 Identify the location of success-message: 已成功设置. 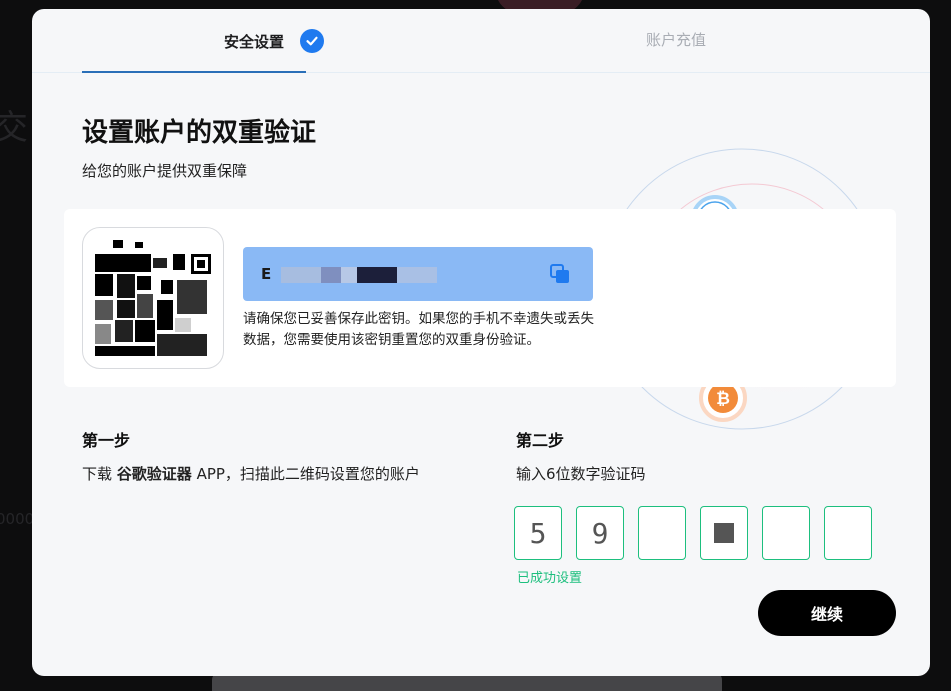
(550, 578).